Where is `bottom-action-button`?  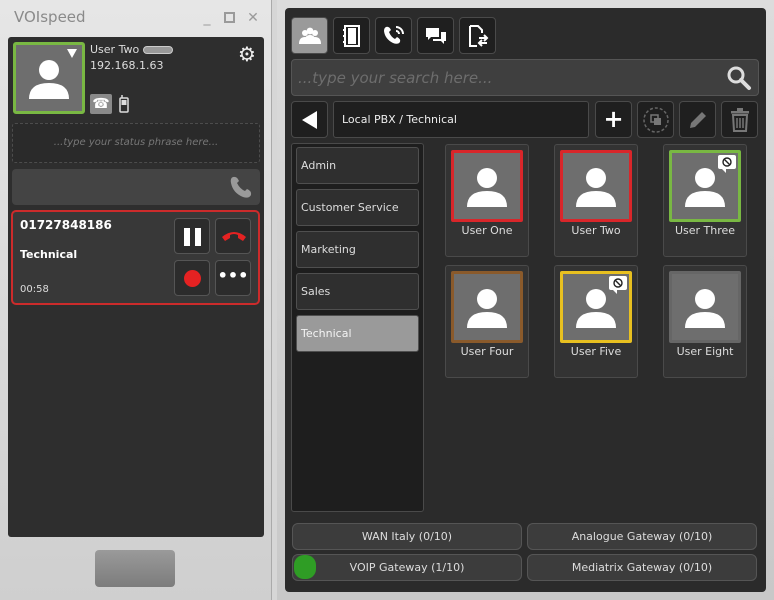
bottom-action-button is located at coordinates (135, 568).